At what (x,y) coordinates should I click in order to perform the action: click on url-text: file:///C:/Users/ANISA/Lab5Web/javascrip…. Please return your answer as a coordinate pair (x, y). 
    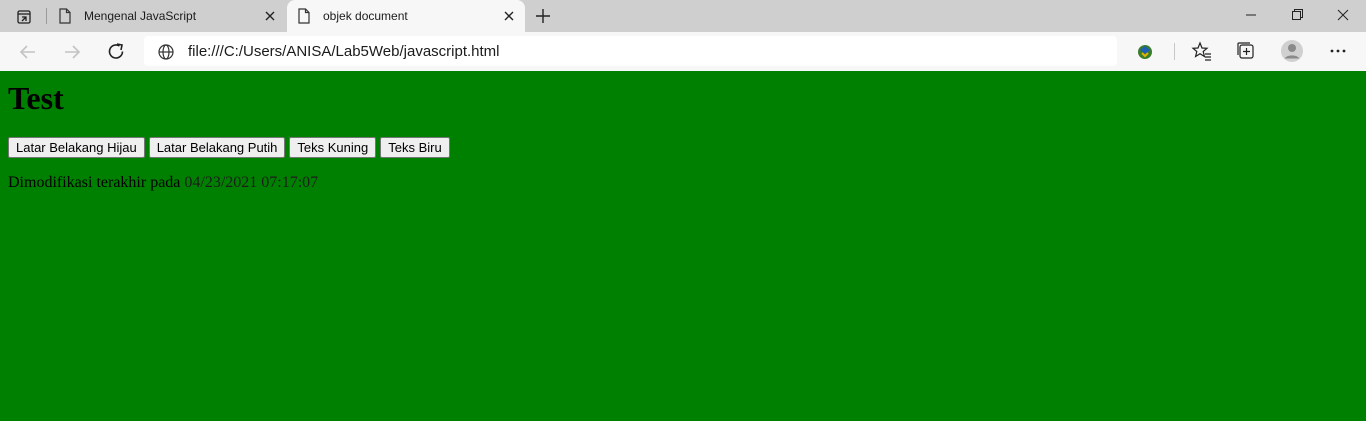
    Looking at the image, I should click on (344, 51).